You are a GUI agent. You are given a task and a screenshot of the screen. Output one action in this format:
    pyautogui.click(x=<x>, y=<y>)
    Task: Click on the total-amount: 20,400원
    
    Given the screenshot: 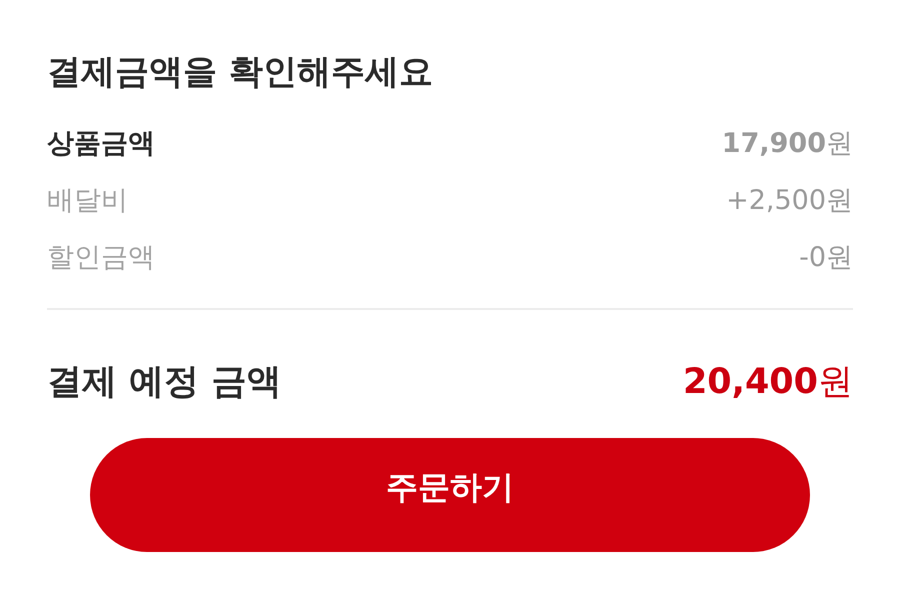 What is the action you would take?
    pyautogui.click(x=767, y=382)
    